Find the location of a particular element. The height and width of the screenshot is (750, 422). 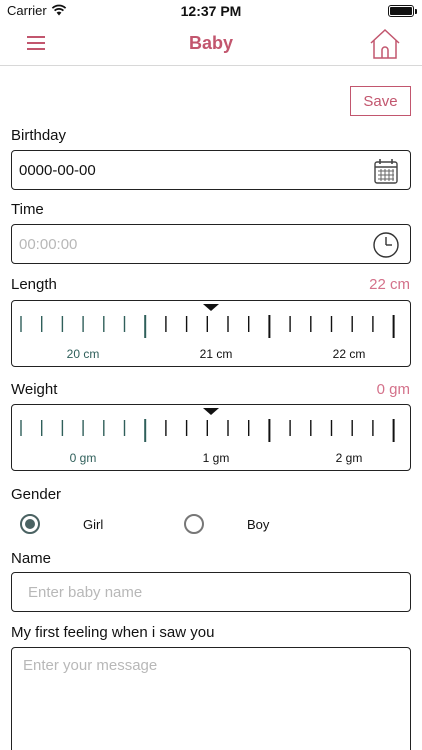

weight-ruler: 0 gm 1 gm 2 gm is located at coordinates (211, 437).